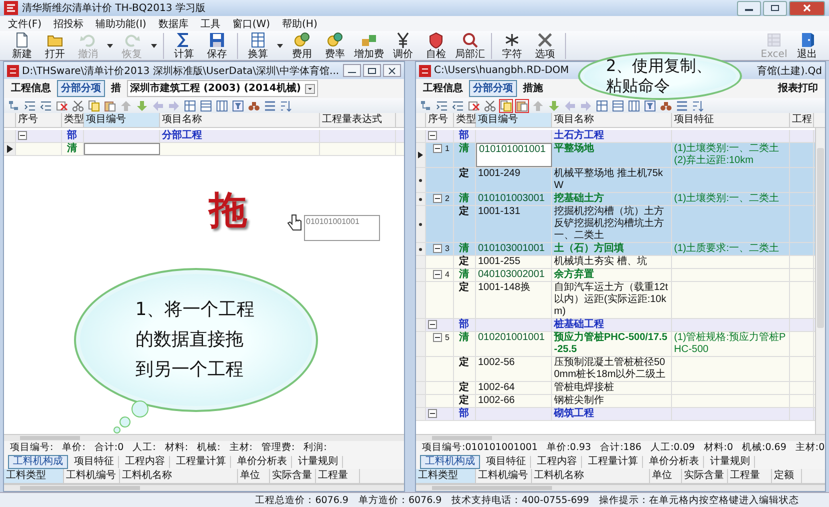 Image resolution: width=829 pixels, height=507 pixels. Describe the element at coordinates (615, 224) in the screenshot. I see `table-row: 定 1001-131 挖掘机挖沟槽（坑）土方反铲挖掘机挖沟槽坑土方一、二类土` at that location.